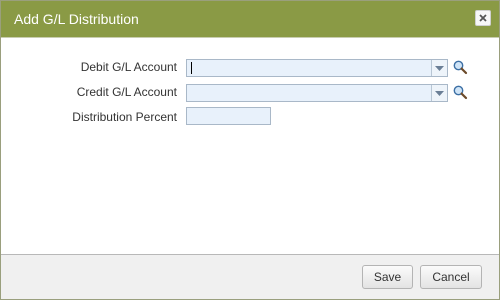 This screenshot has height=300, width=500. What do you see at coordinates (387, 277) in the screenshot?
I see `save-button: Save` at bounding box center [387, 277].